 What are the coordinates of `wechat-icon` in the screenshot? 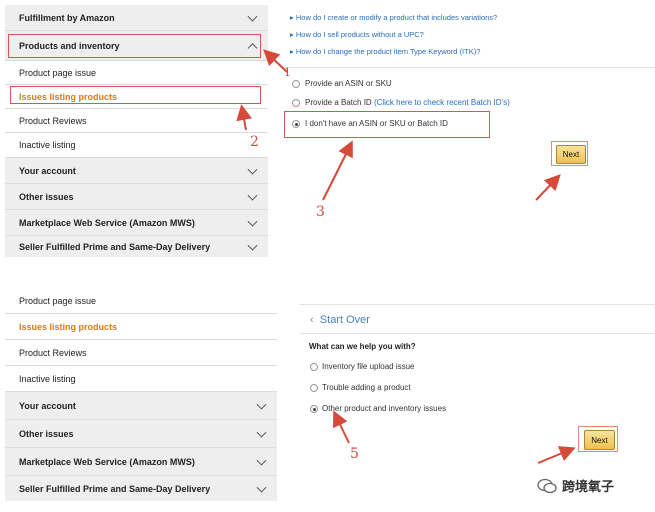 It's located at (547, 485).